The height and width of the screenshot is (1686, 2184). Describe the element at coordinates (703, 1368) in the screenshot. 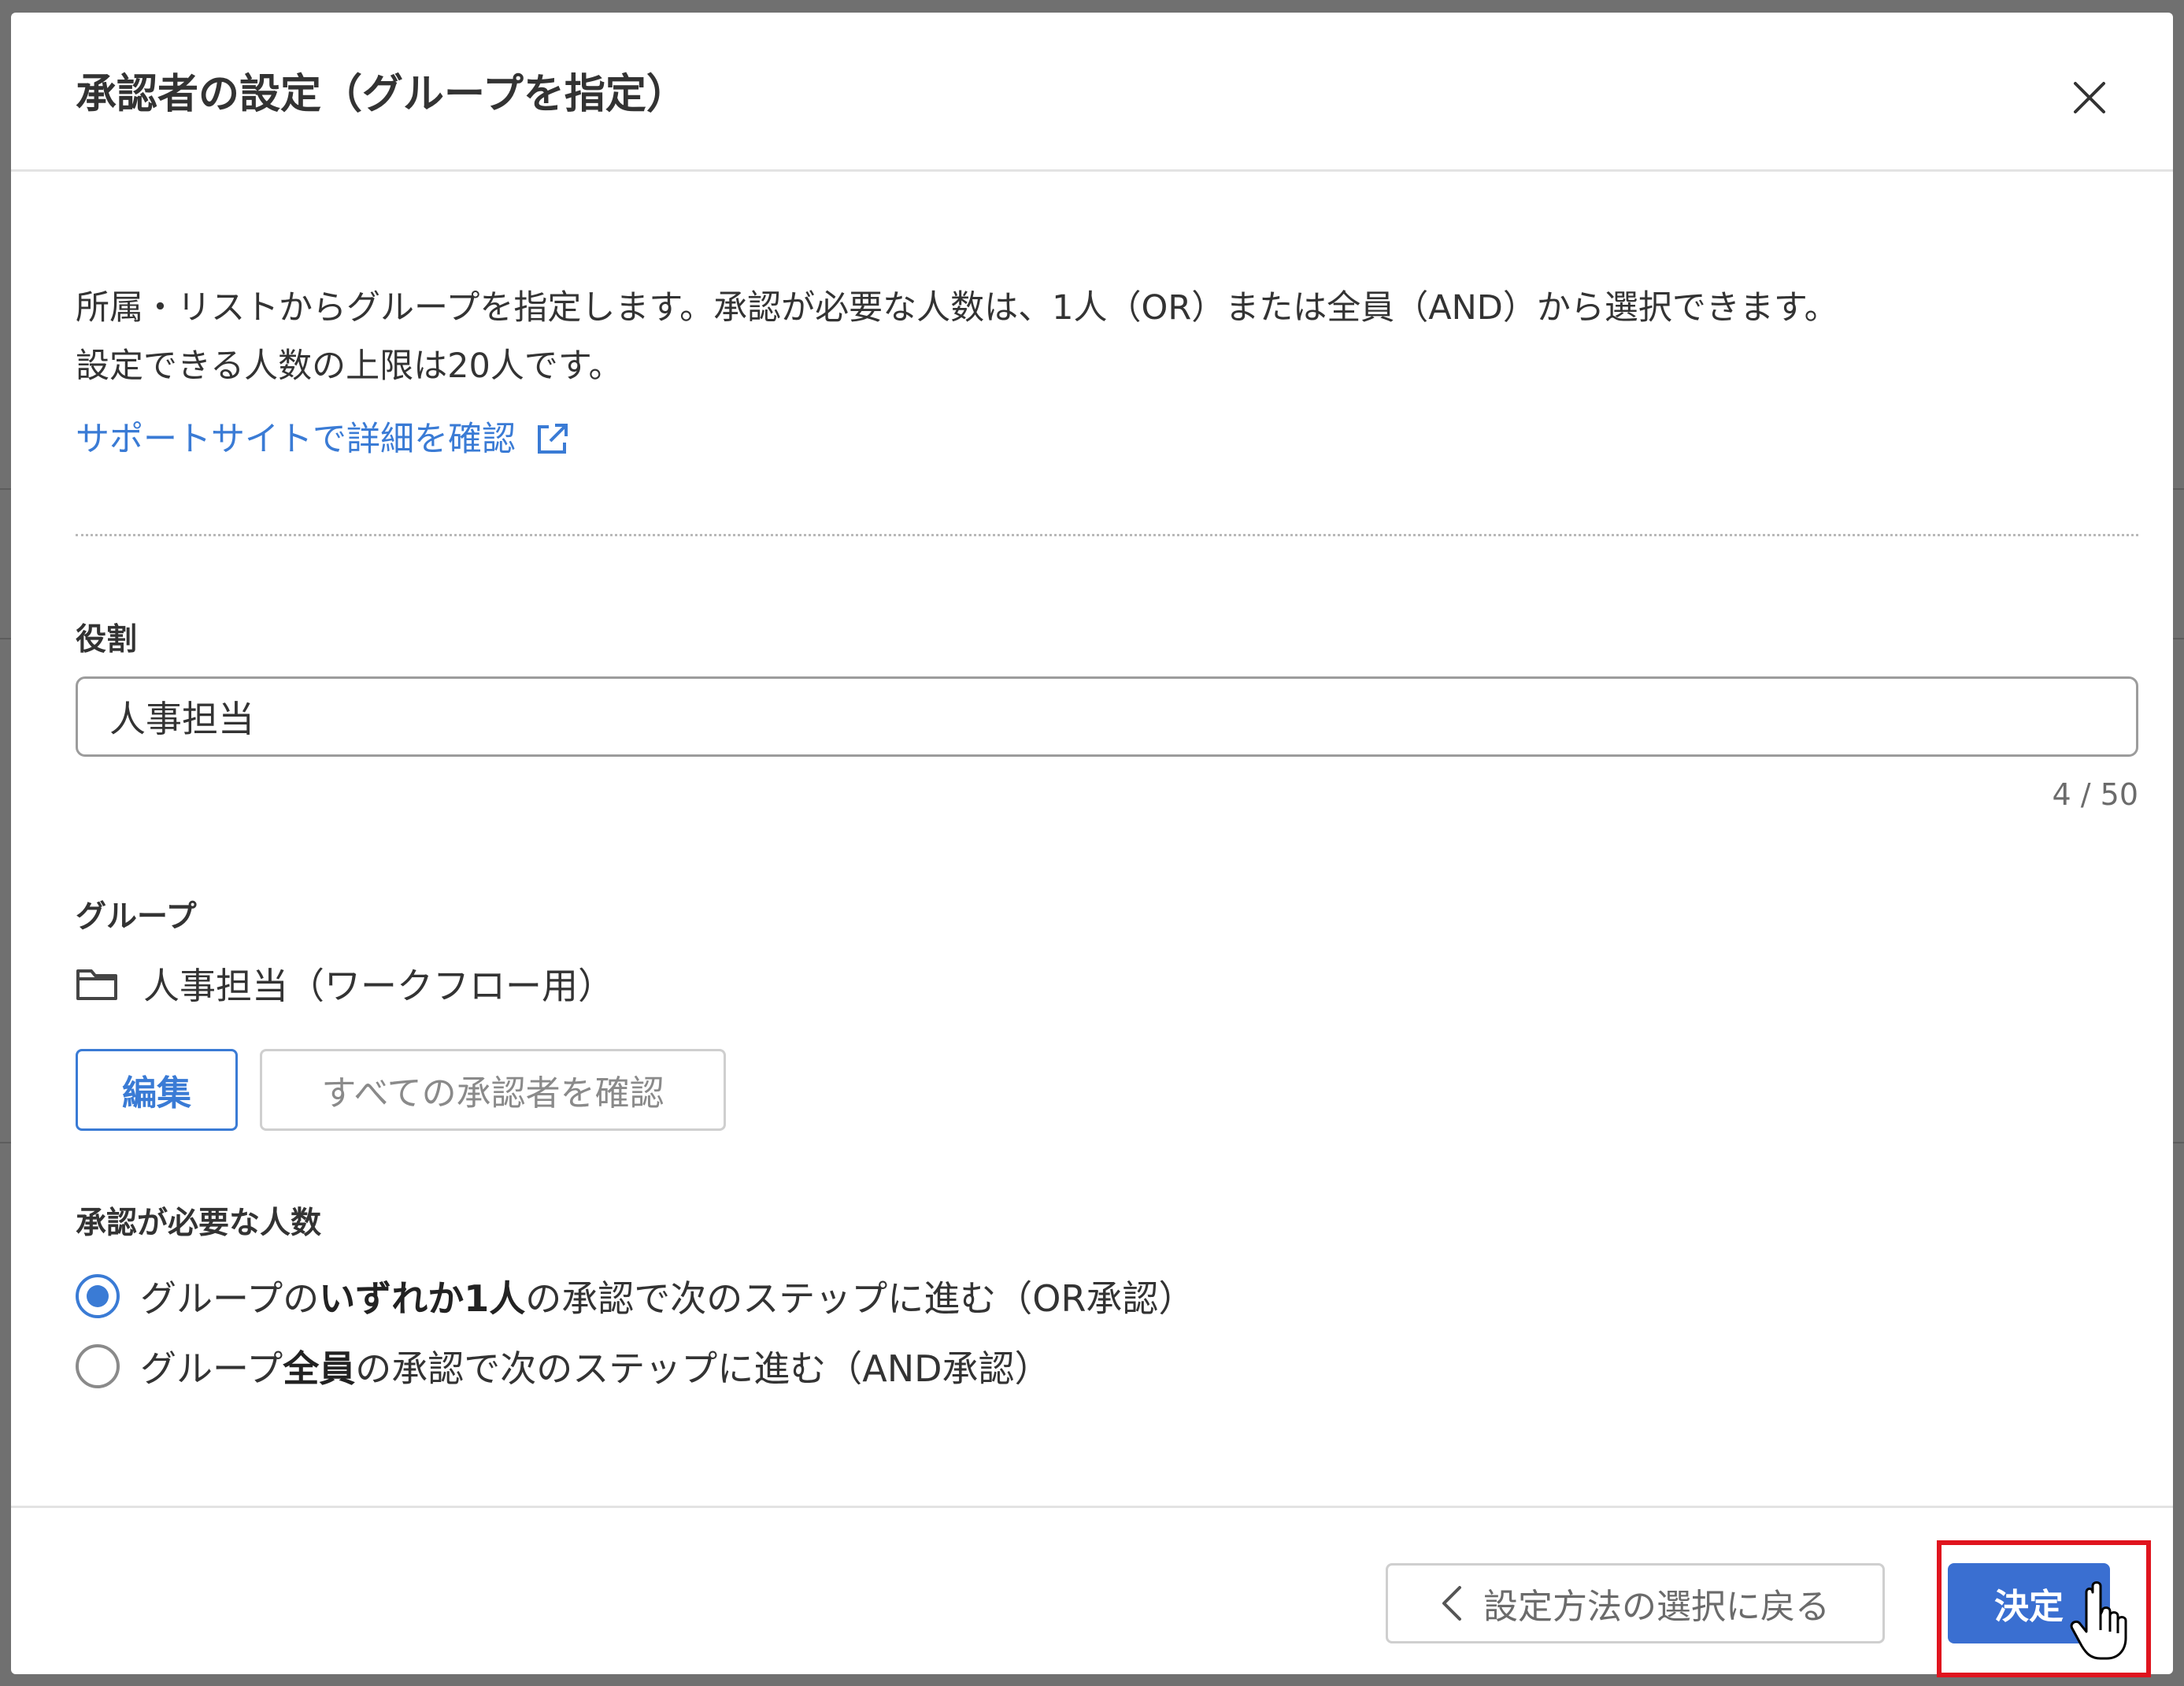

I see `option-text: の承認で次のステップに進む（AND承認）` at that location.